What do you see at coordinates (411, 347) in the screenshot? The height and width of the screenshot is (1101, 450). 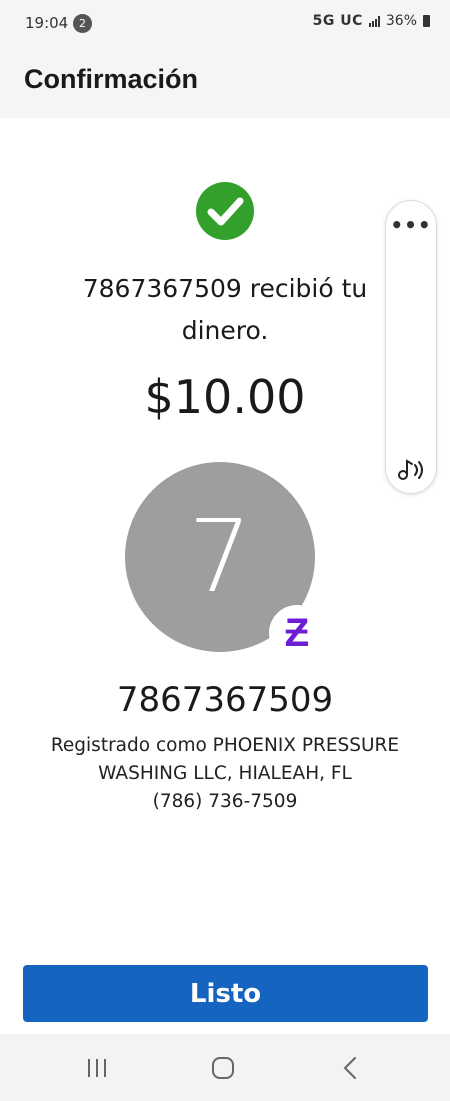 I see `floating-panel: •••` at bounding box center [411, 347].